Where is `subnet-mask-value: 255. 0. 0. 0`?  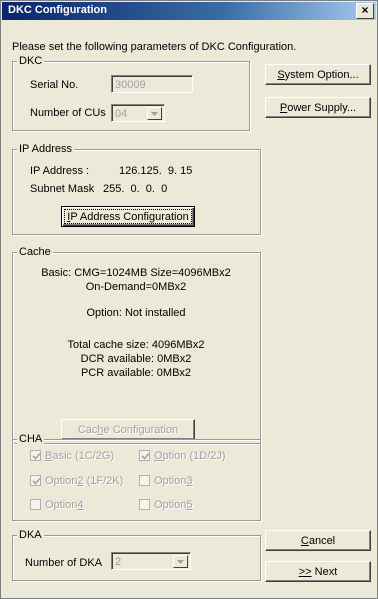
subnet-mask-value: 255. 0. 0. 0 is located at coordinates (135, 189).